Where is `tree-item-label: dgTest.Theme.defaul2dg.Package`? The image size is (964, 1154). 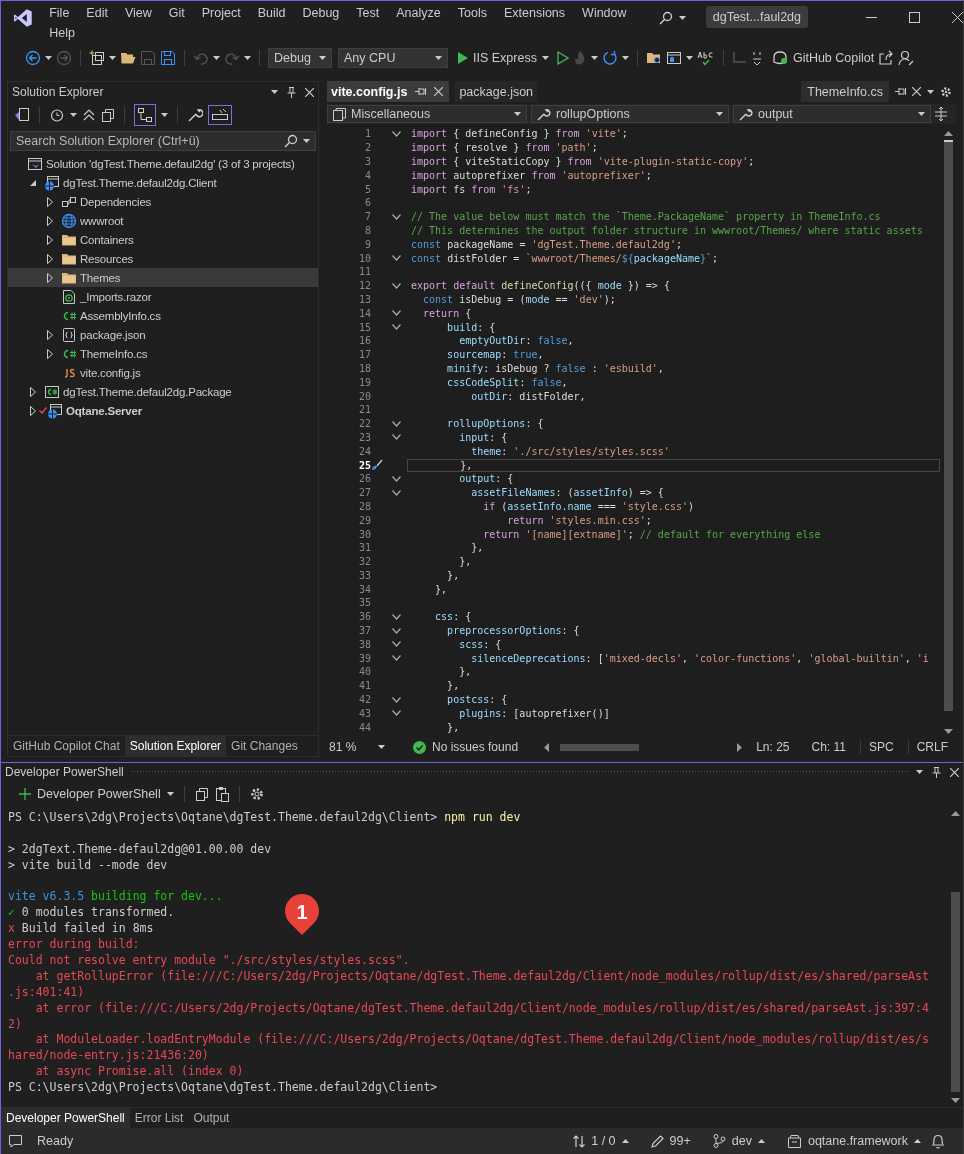 tree-item-label: dgTest.Theme.defaul2dg.Package is located at coordinates (147, 391).